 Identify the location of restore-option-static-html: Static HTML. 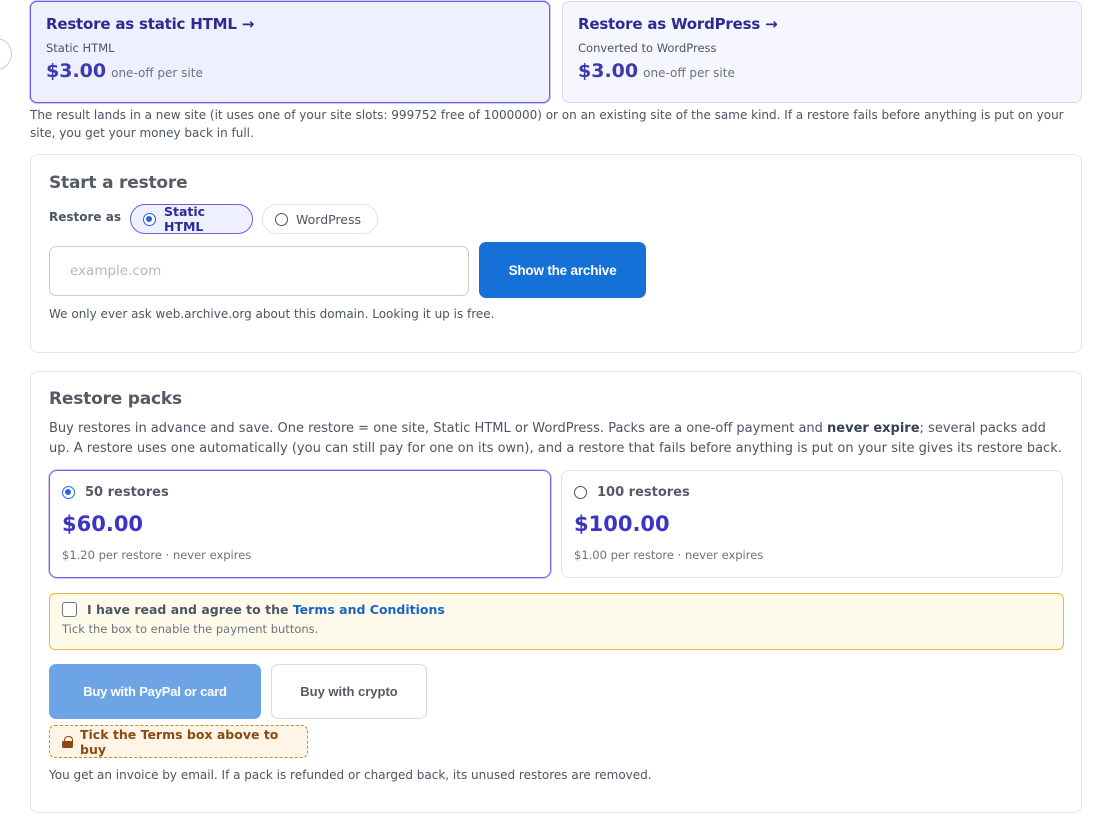
(191, 219).